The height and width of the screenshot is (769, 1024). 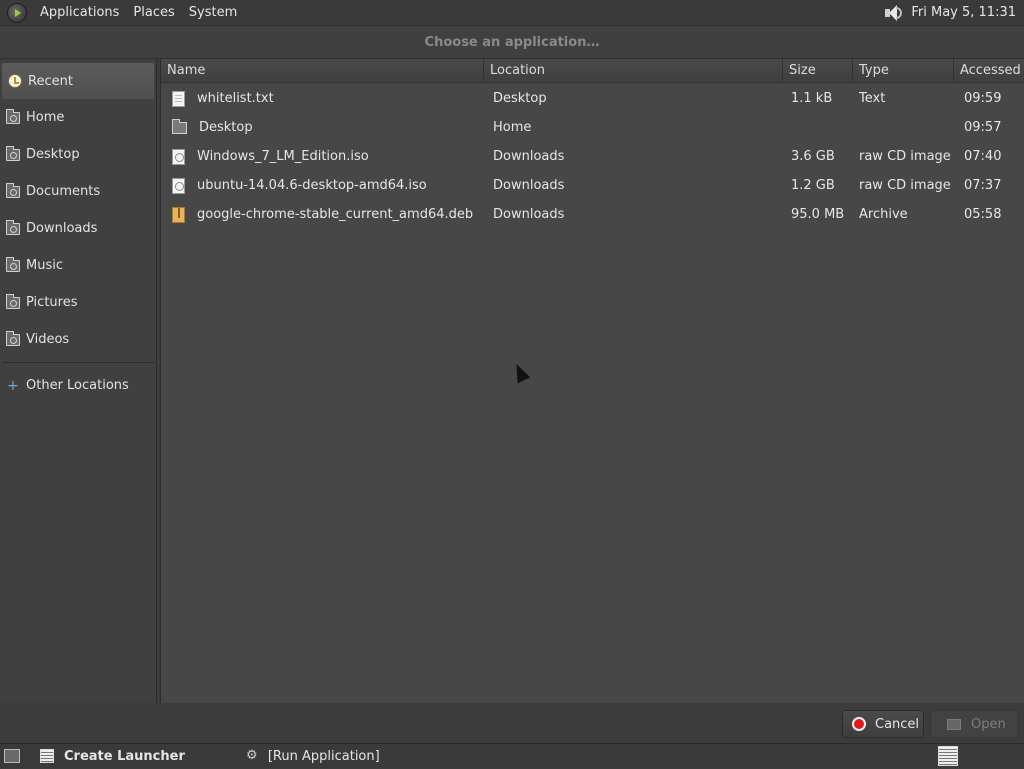 What do you see at coordinates (813, 185) in the screenshot?
I see `file-size: 1.2 GB` at bounding box center [813, 185].